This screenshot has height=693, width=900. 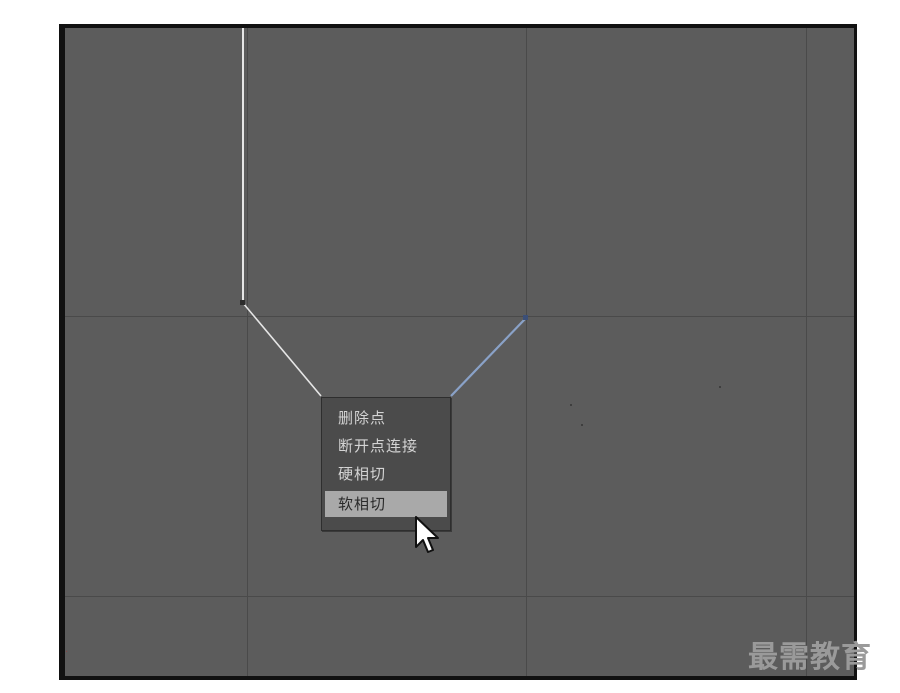 I want to click on spline-vertex-selected, so click(x=525, y=317).